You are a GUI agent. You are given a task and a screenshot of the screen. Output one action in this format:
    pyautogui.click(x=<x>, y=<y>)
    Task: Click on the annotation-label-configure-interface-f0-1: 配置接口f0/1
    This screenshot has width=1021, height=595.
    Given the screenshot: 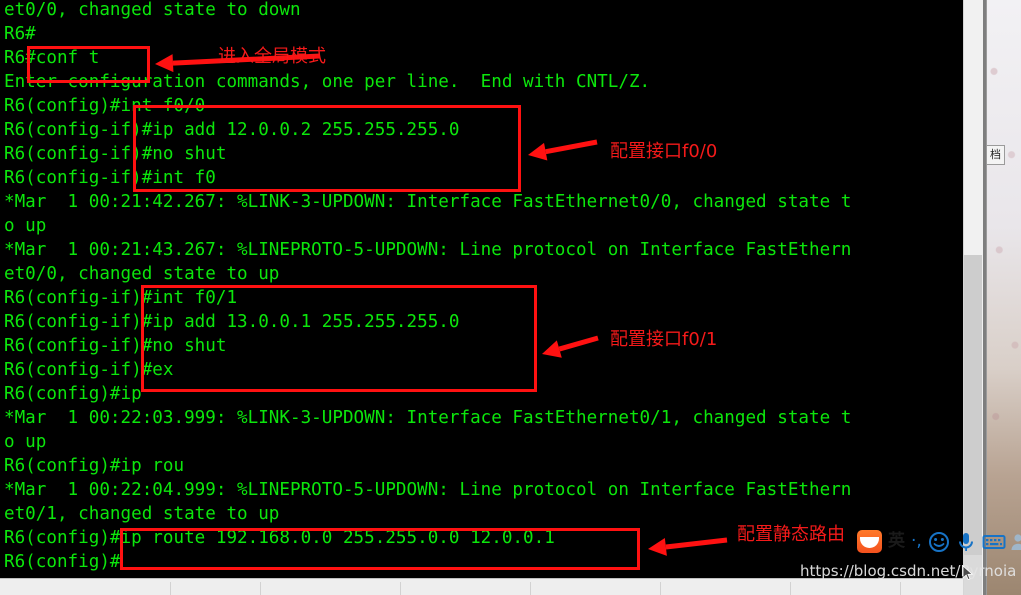 What is the action you would take?
    pyautogui.click(x=664, y=339)
    